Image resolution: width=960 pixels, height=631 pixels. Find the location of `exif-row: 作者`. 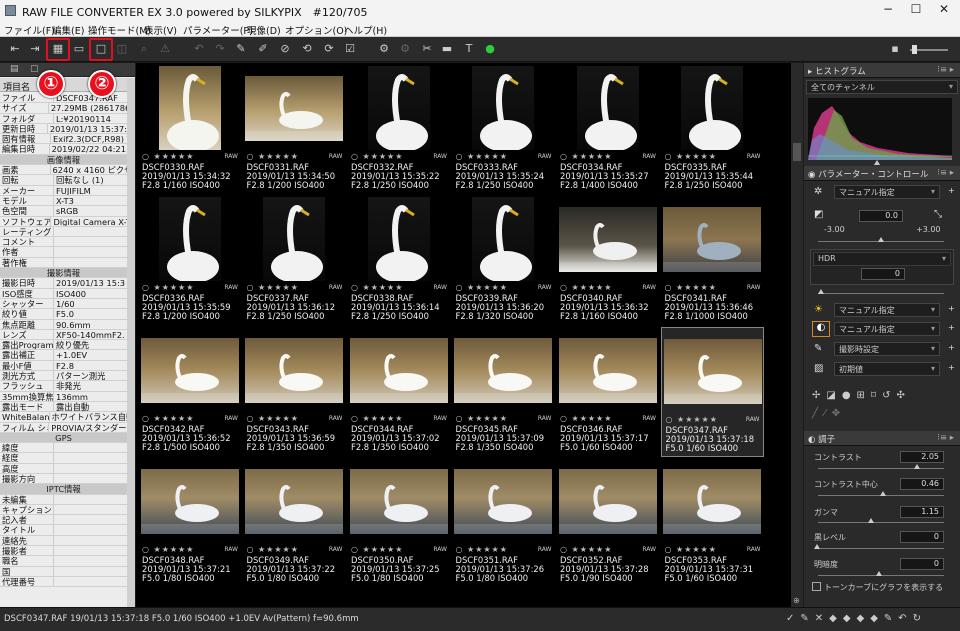

exif-row: 作者 is located at coordinates (63, 252).